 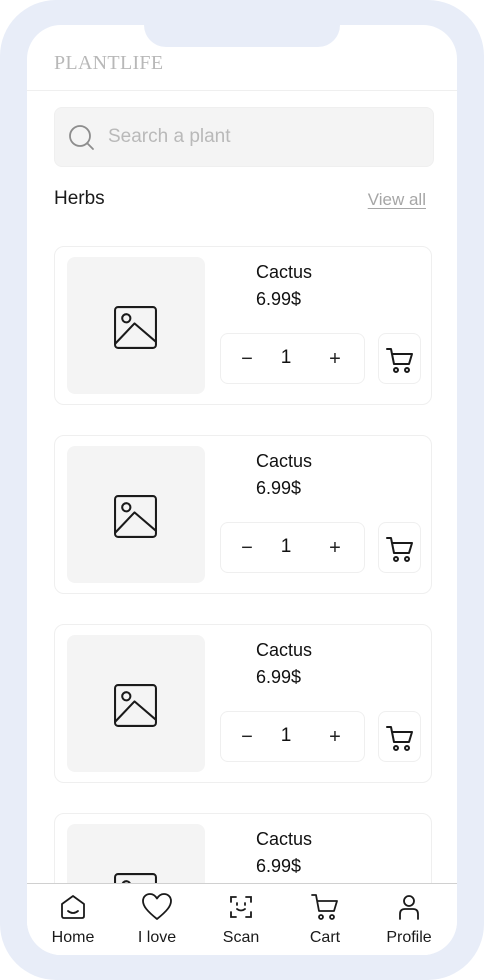 I want to click on heart-icon, so click(x=157, y=906).